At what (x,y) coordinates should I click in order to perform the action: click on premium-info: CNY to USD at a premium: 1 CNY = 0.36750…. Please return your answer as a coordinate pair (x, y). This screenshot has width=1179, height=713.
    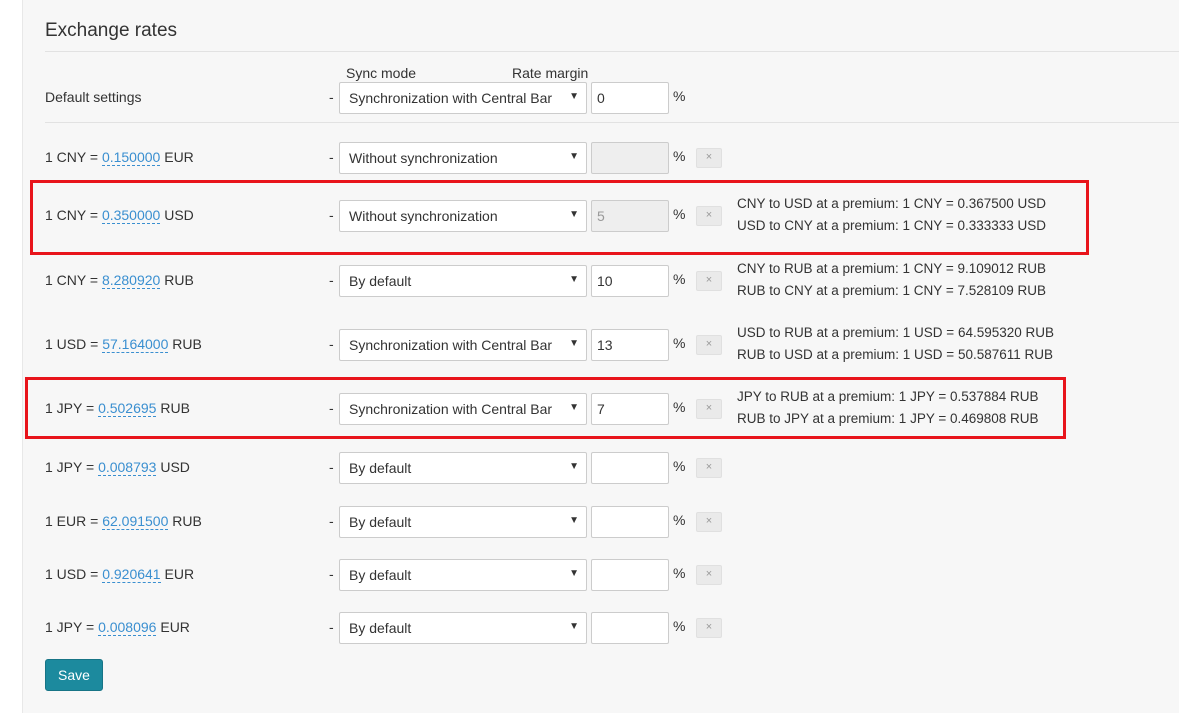
    Looking at the image, I should click on (891, 215).